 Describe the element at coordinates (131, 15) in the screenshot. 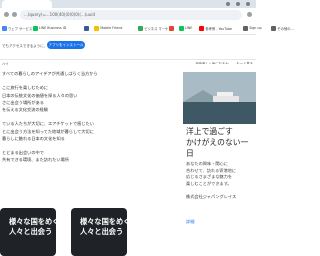

I see `address-bar: ...(query)=...100(40)(0)0(0)(...)uuid` at that location.